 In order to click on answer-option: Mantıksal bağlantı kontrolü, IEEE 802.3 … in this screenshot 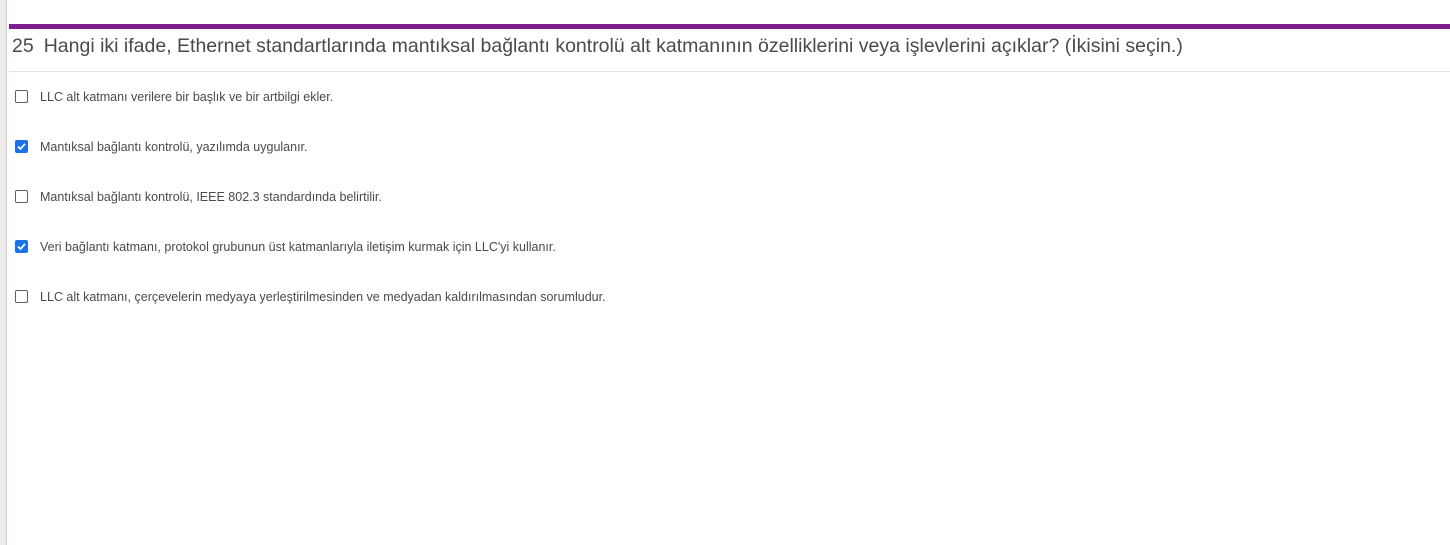, I will do `click(714, 196)`.